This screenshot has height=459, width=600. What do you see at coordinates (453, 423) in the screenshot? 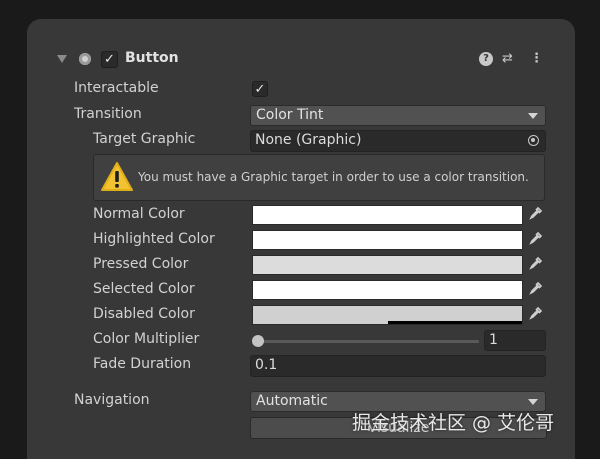
I see `watermark: 掘金技术社区 @ 艾伦哥` at bounding box center [453, 423].